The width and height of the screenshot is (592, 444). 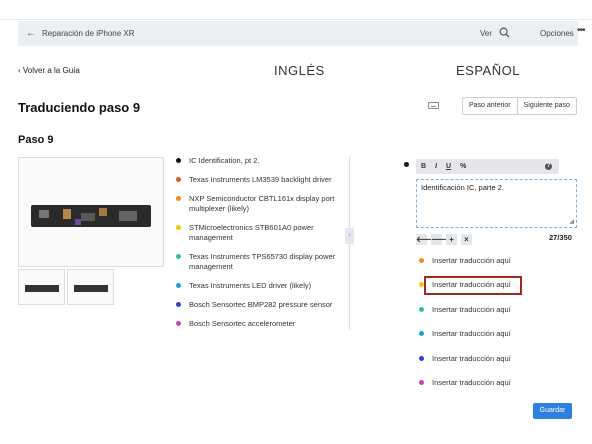 What do you see at coordinates (260, 286) in the screenshot?
I see `bullet-item: Texas Instruments LED driver (likely)` at bounding box center [260, 286].